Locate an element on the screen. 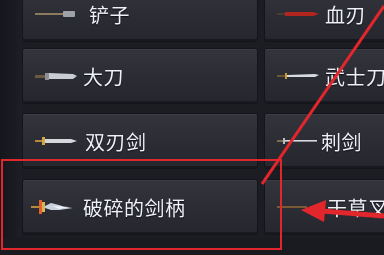  weapon-label: 武士刀 is located at coordinates (354, 77).